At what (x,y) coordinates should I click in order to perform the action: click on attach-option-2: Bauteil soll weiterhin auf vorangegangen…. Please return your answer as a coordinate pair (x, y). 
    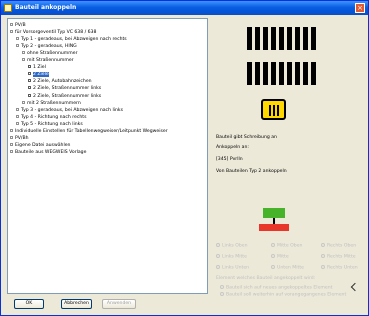
    Looking at the image, I should click on (283, 295).